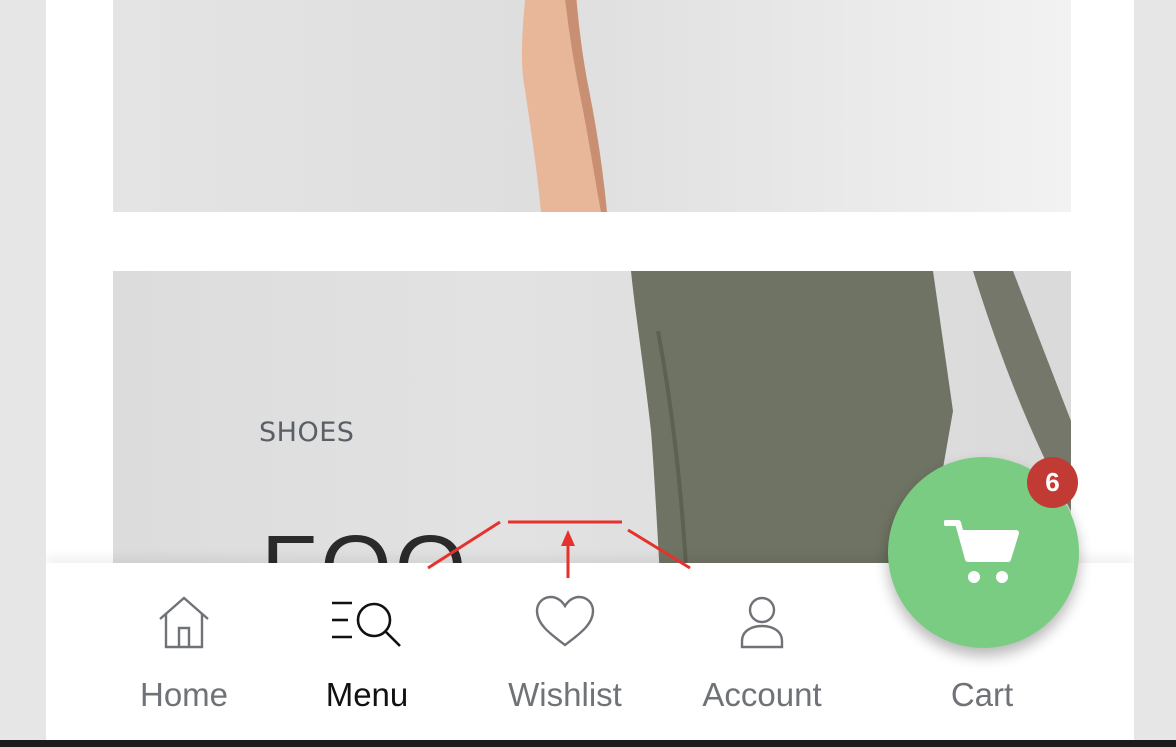 The width and height of the screenshot is (1176, 747). Describe the element at coordinates (1052, 482) in the screenshot. I see `cart-count-badge: 6` at that location.